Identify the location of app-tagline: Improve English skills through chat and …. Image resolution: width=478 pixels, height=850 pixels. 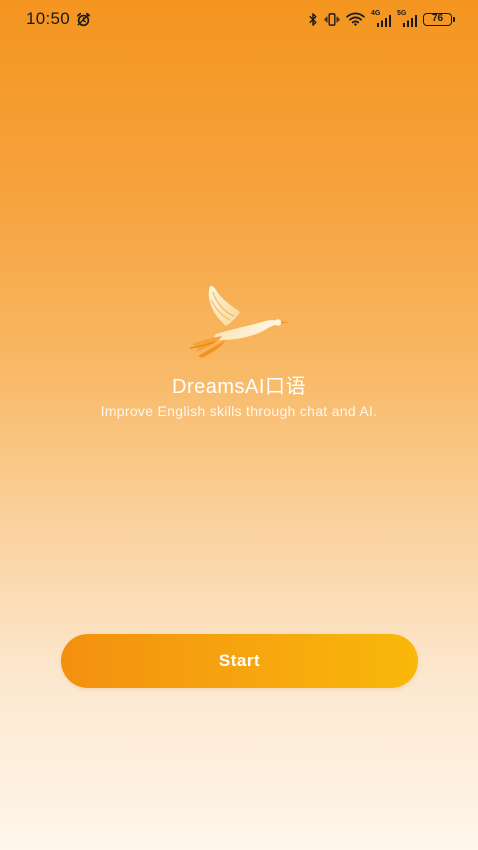
(239, 411).